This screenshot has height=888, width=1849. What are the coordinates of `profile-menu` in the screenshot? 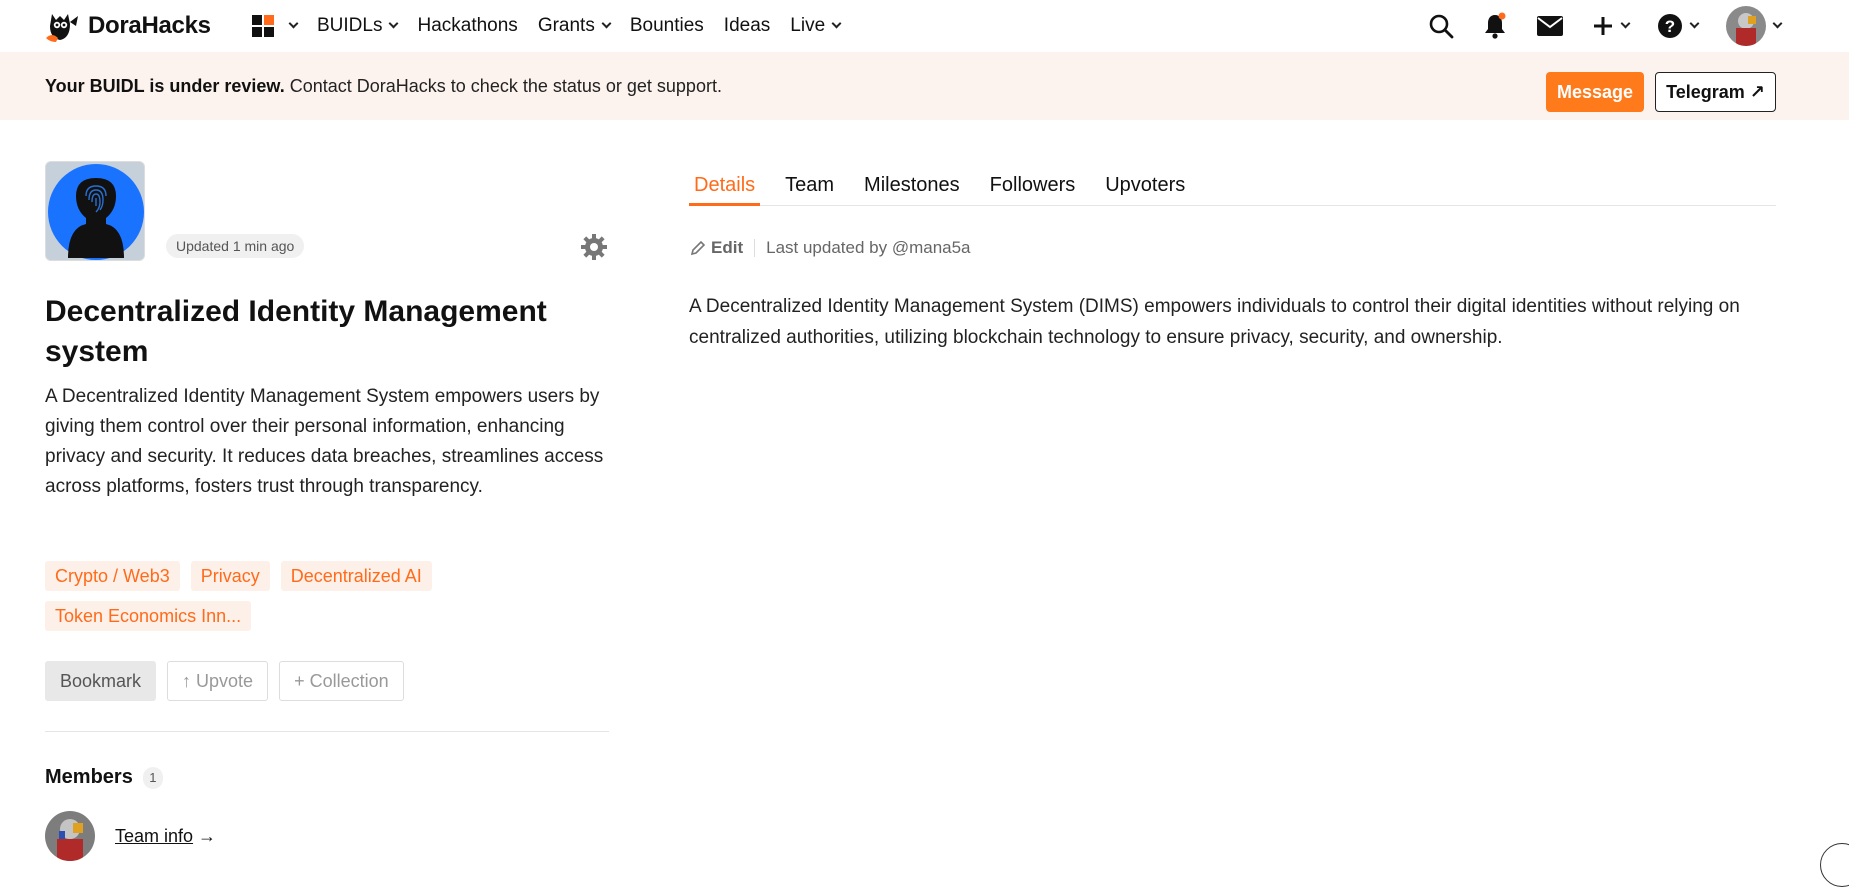 It's located at (1754, 26).